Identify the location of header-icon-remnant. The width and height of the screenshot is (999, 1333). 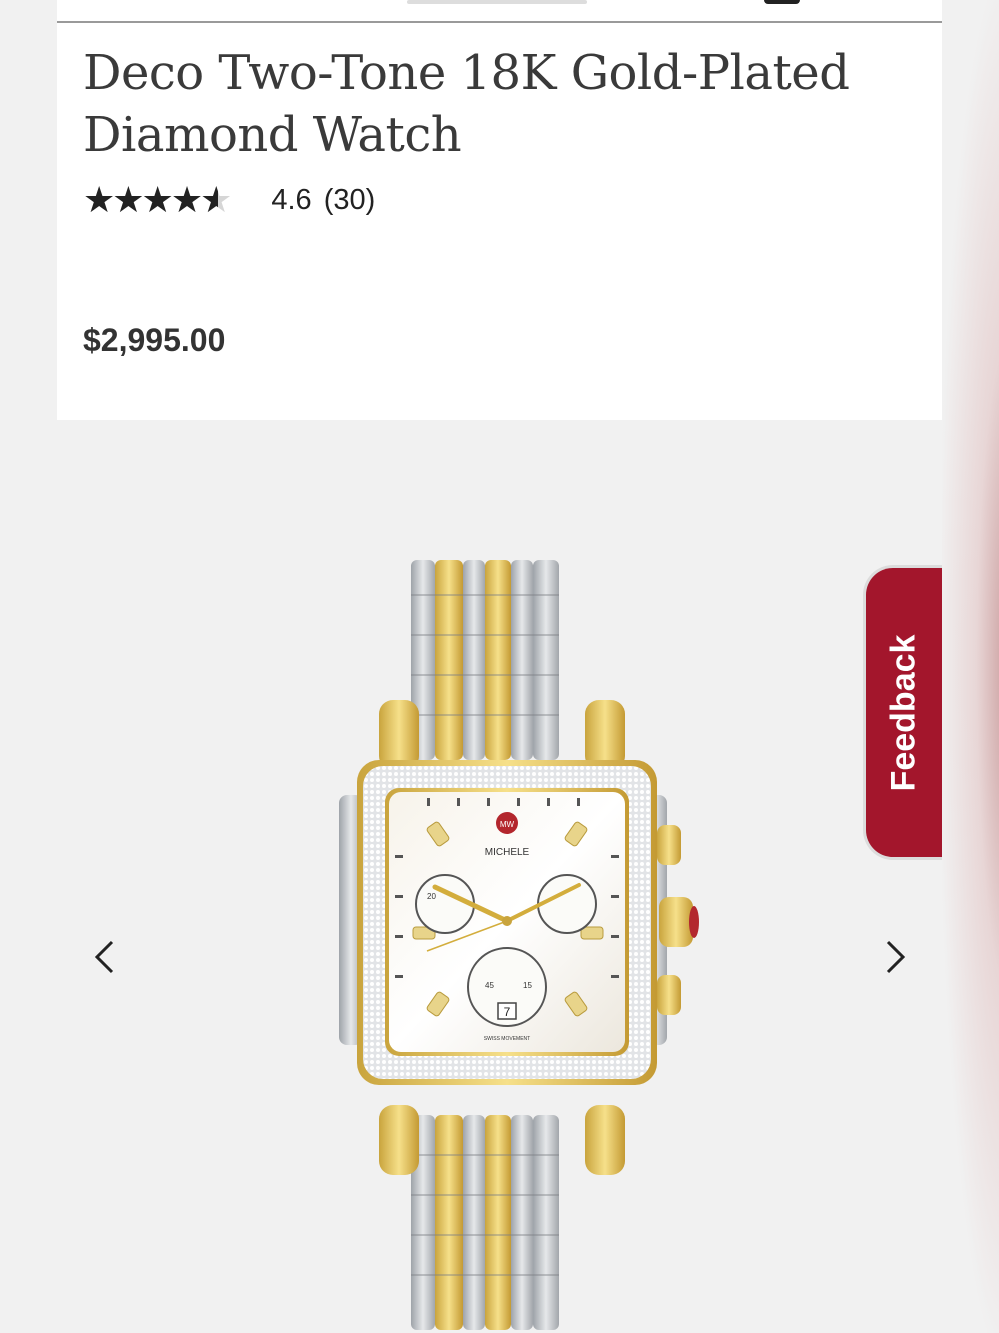
(782, 2).